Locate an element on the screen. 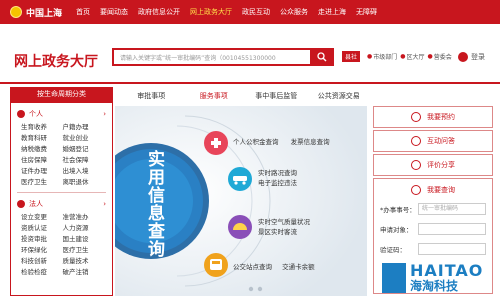 This screenshot has height=305, width=500. banner-text: 个人公积金查询 is located at coordinates (256, 142).